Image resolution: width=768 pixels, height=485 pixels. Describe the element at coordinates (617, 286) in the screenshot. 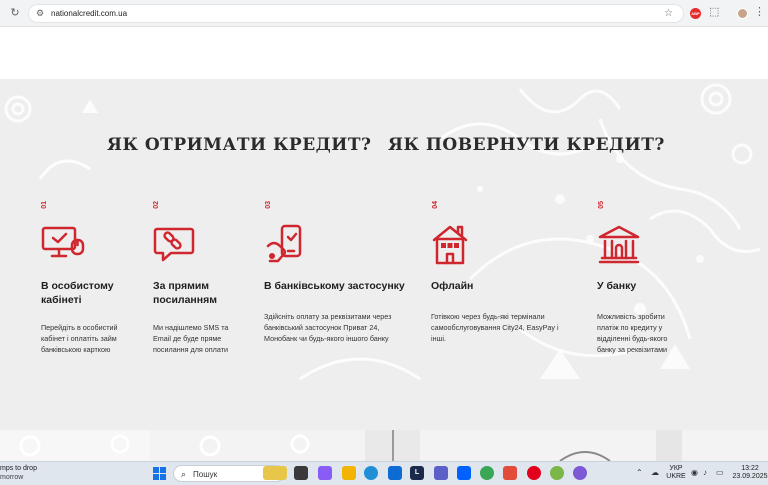

I see `step-title-5: У банку` at that location.